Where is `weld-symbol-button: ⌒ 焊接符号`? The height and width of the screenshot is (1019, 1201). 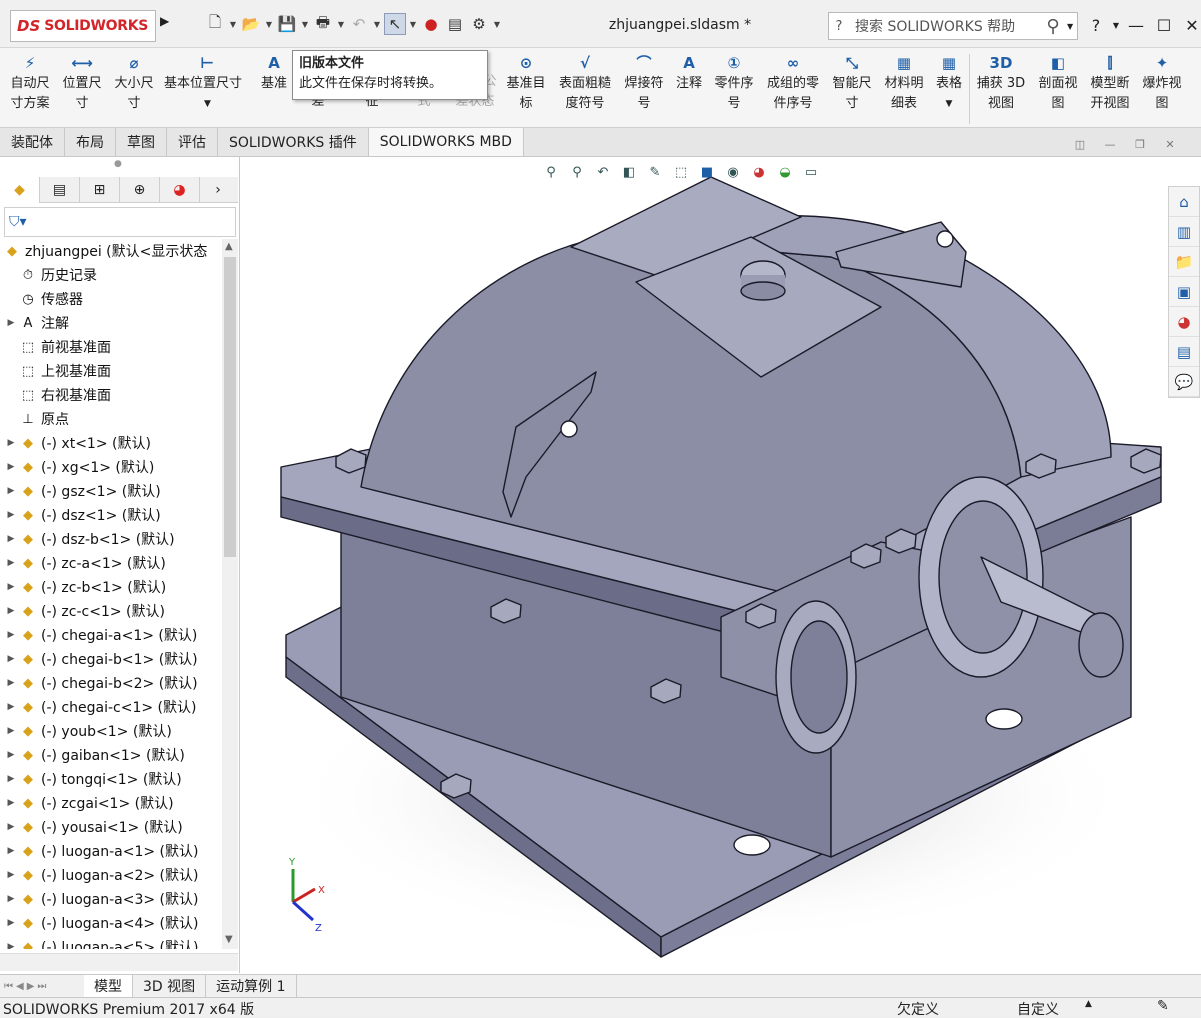 weld-symbol-button: ⌒ 焊接符号 is located at coordinates (644, 83).